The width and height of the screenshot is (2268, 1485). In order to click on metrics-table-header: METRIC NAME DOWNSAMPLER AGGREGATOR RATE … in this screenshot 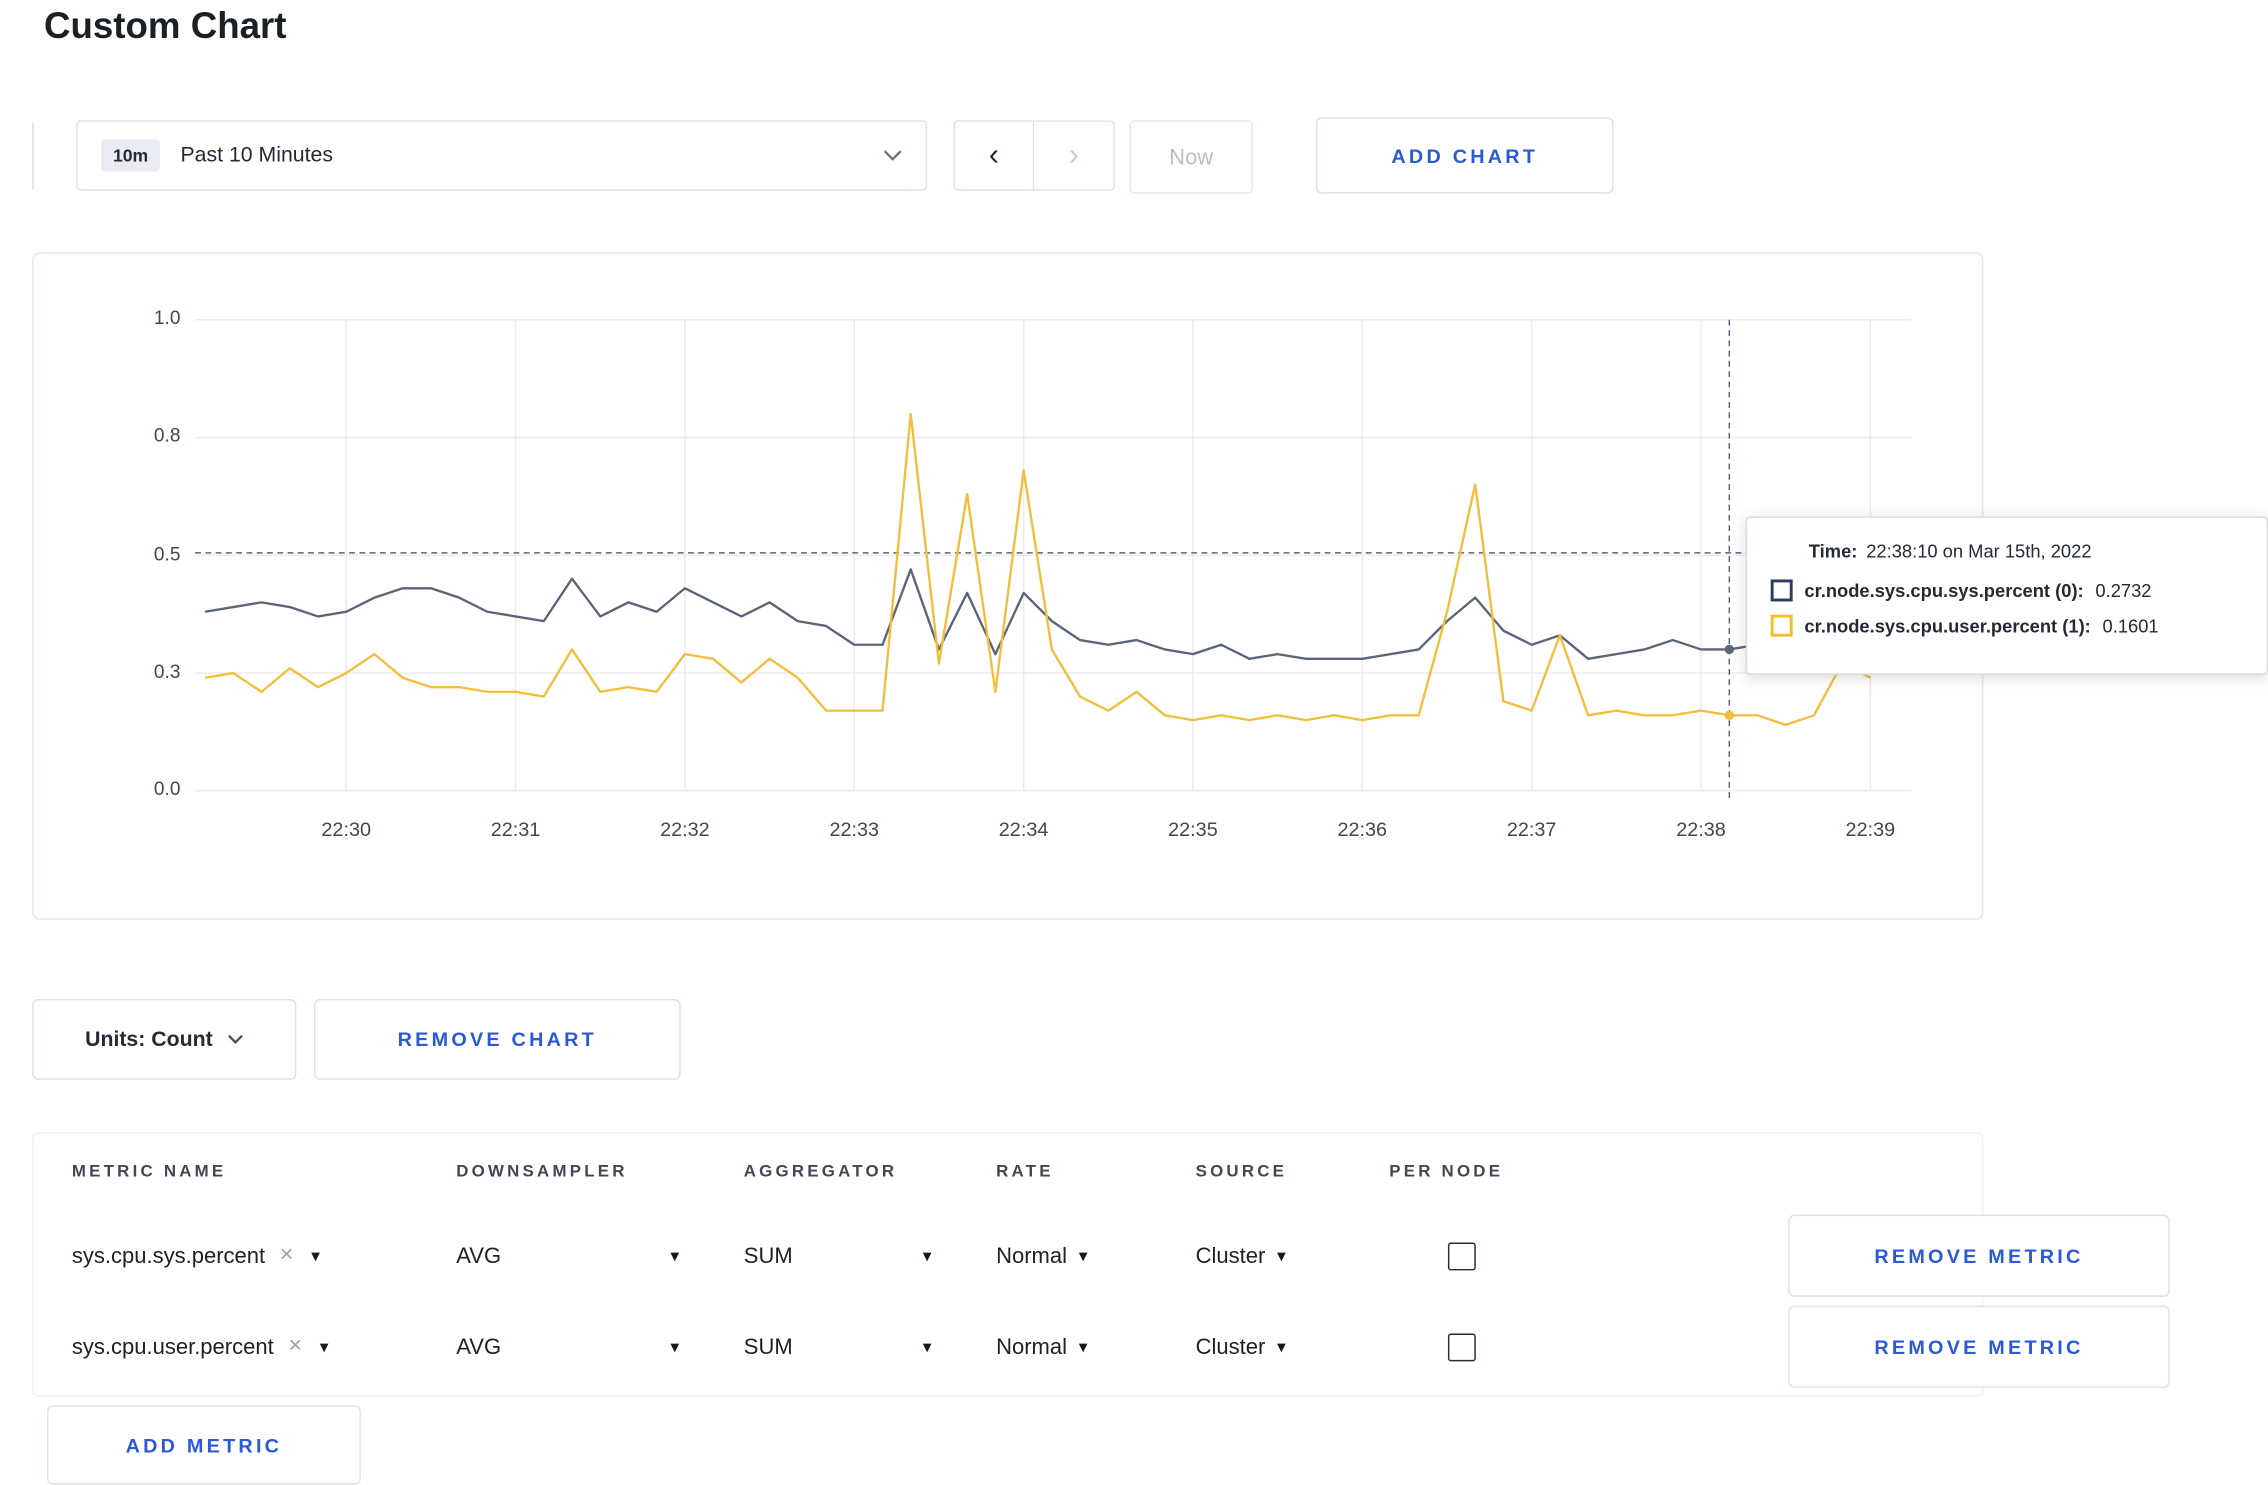, I will do `click(1008, 1172)`.